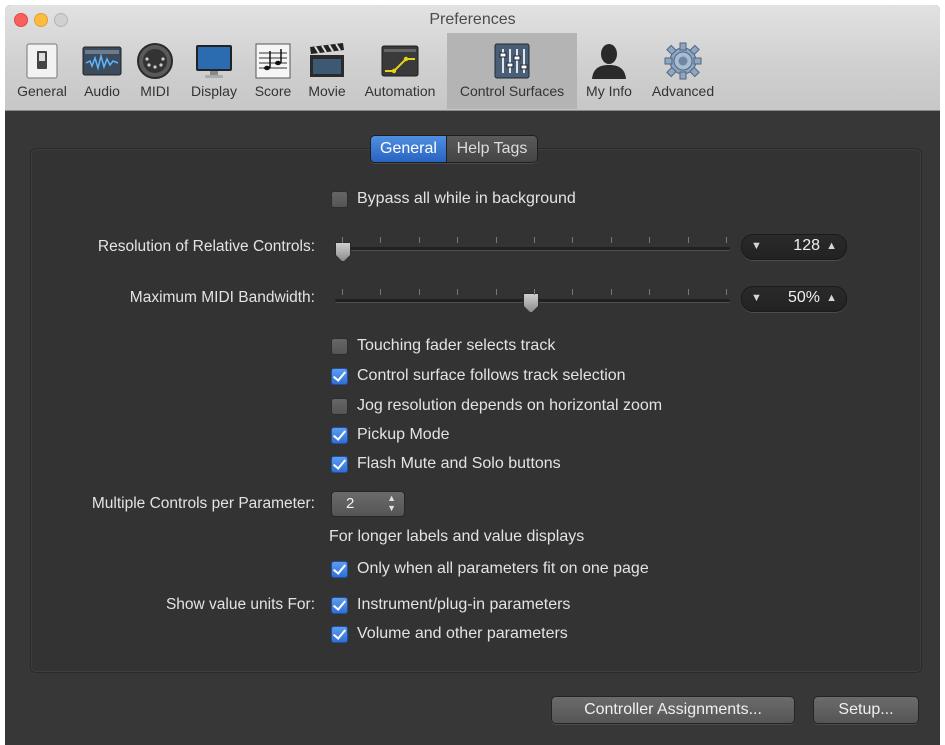 Image resolution: width=945 pixels, height=745 pixels. What do you see at coordinates (403, 434) in the screenshot?
I see `pickup-mode-label: Pickup Mode` at bounding box center [403, 434].